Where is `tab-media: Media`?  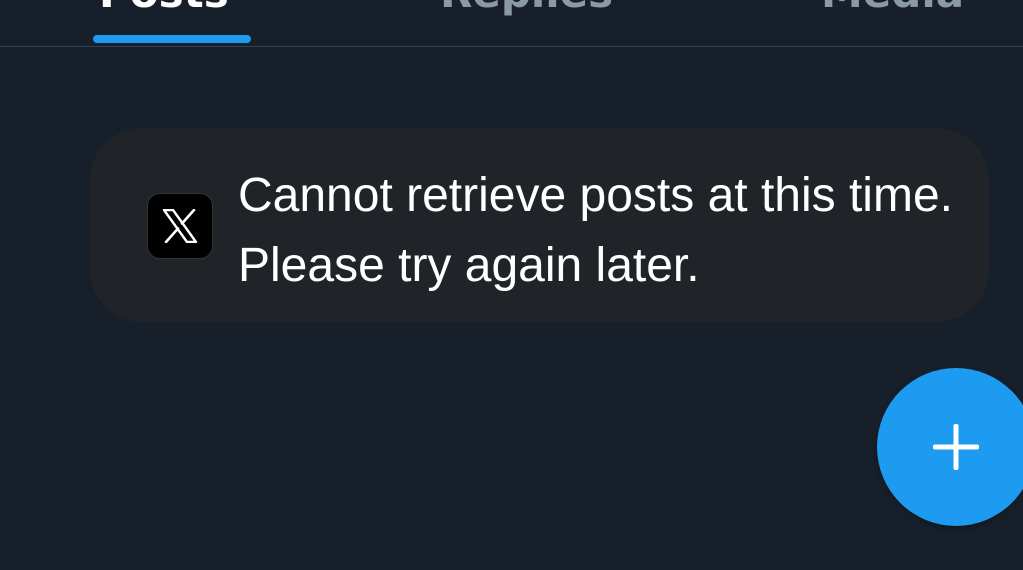 tab-media: Media is located at coordinates (892, 7).